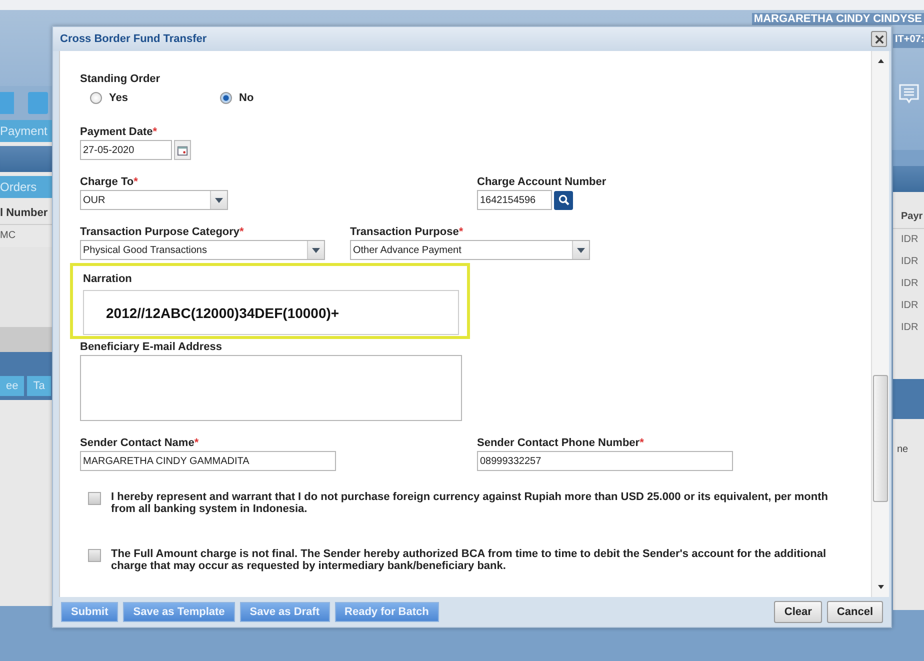 The height and width of the screenshot is (661, 924). I want to click on radio-option: No, so click(285, 98).